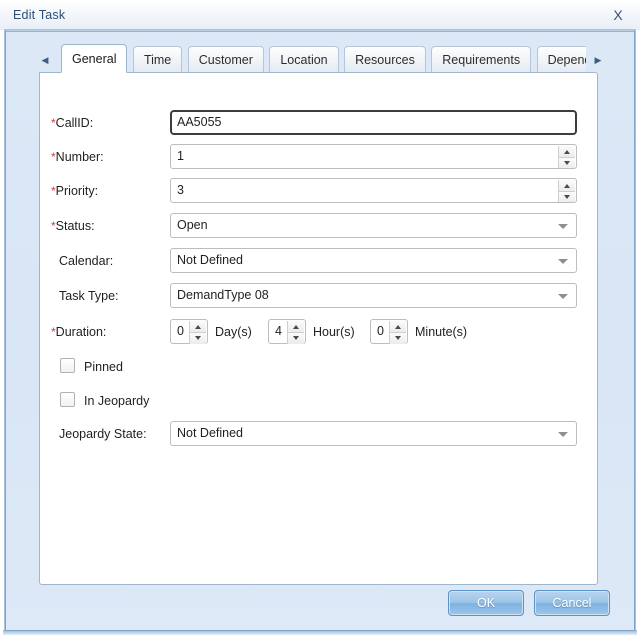 This screenshot has width=640, height=640. Describe the element at coordinates (67, 365) in the screenshot. I see `pinned-checkbox` at that location.